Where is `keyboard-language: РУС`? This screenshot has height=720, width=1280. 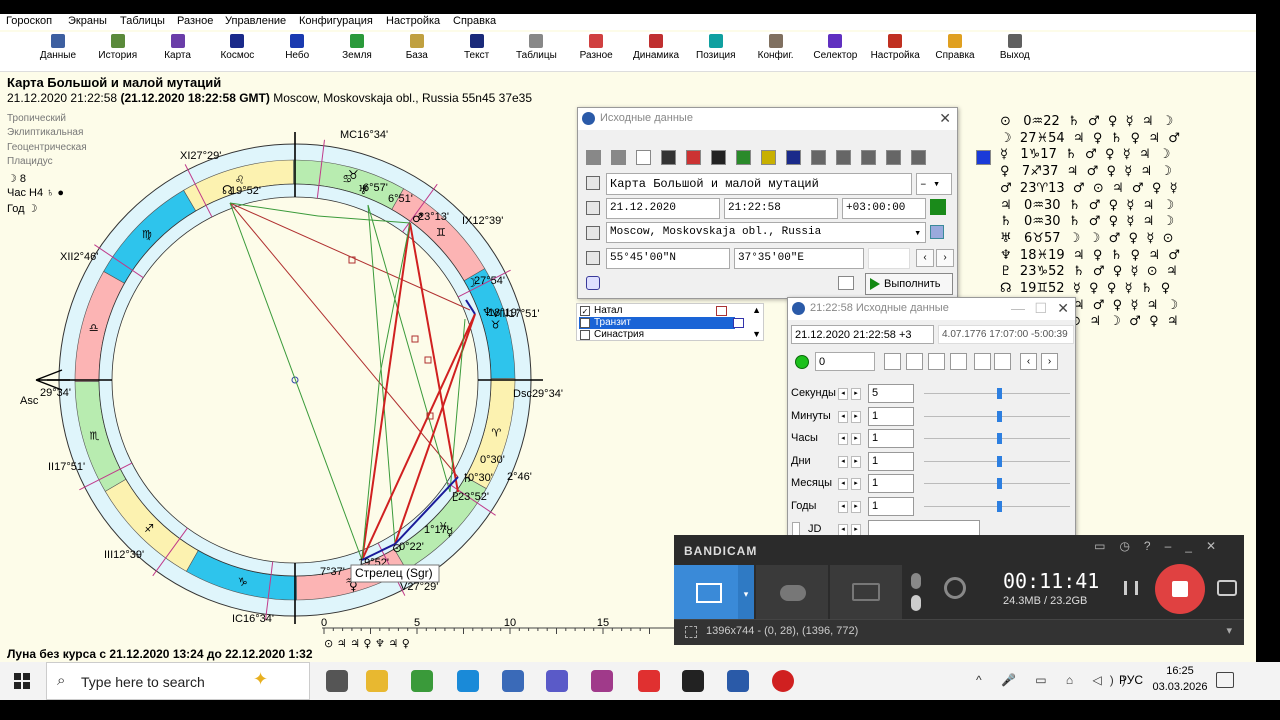
keyboard-language: РУС is located at coordinates (1131, 680).